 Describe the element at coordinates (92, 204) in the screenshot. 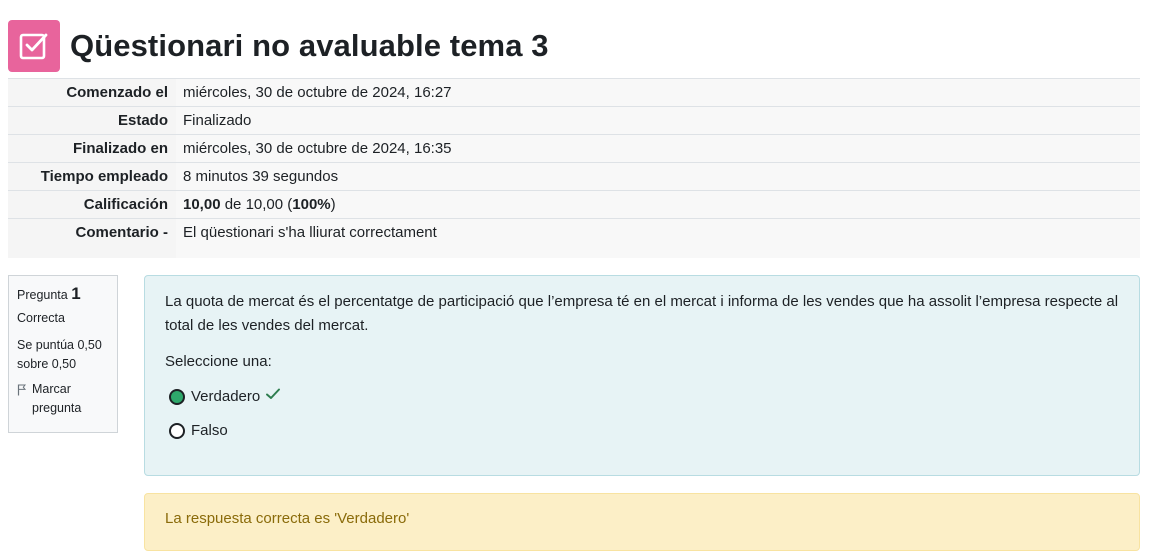

I see `summary-label: Calificación` at that location.